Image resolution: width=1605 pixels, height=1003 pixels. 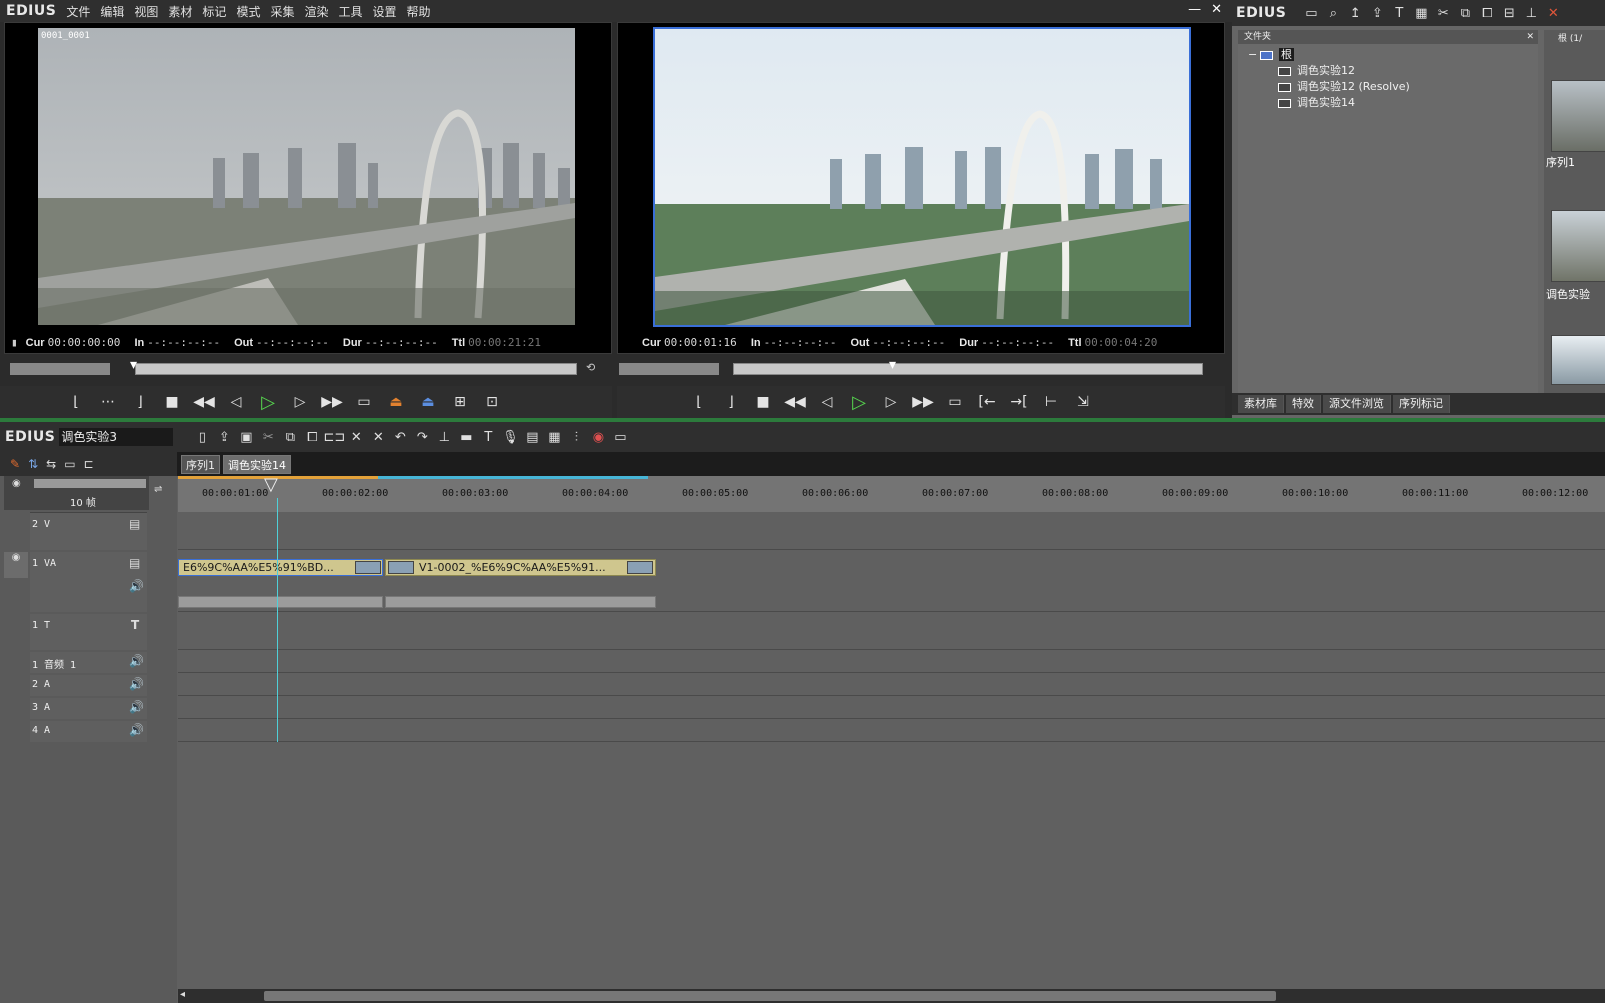 What do you see at coordinates (795, 402) in the screenshot?
I see `rec-rewind-icon: ◀◀` at bounding box center [795, 402].